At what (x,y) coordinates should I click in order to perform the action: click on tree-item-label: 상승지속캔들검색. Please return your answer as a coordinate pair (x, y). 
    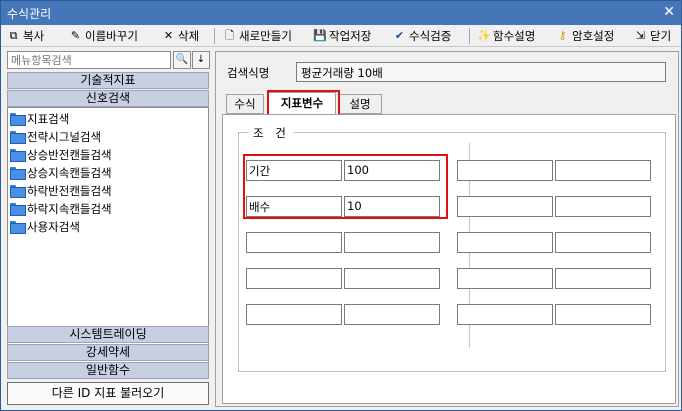
    Looking at the image, I should click on (69, 172).